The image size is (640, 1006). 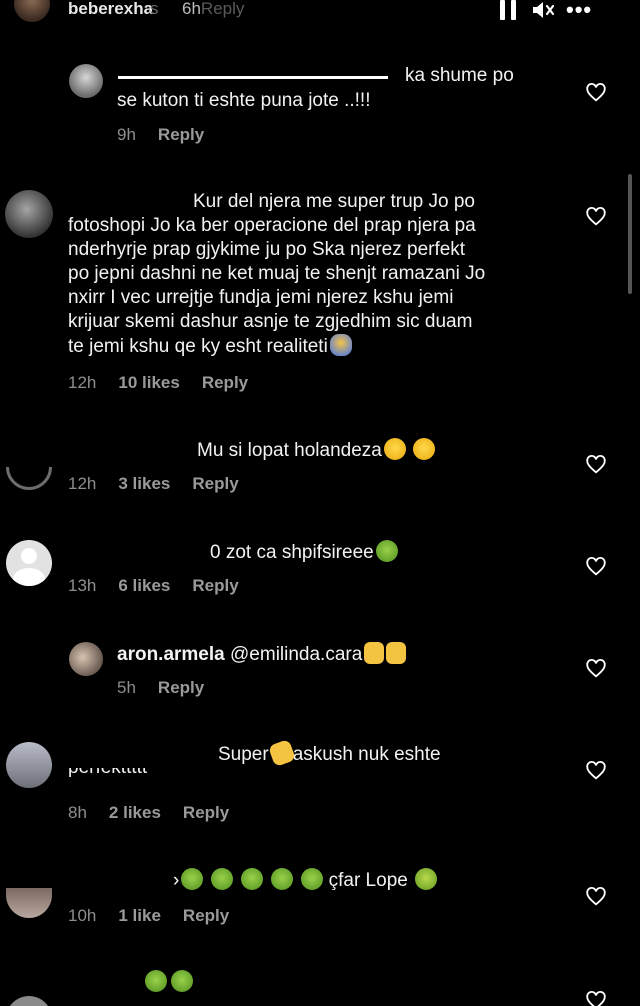 What do you see at coordinates (32, 11) in the screenshot?
I see `story-avatar` at bounding box center [32, 11].